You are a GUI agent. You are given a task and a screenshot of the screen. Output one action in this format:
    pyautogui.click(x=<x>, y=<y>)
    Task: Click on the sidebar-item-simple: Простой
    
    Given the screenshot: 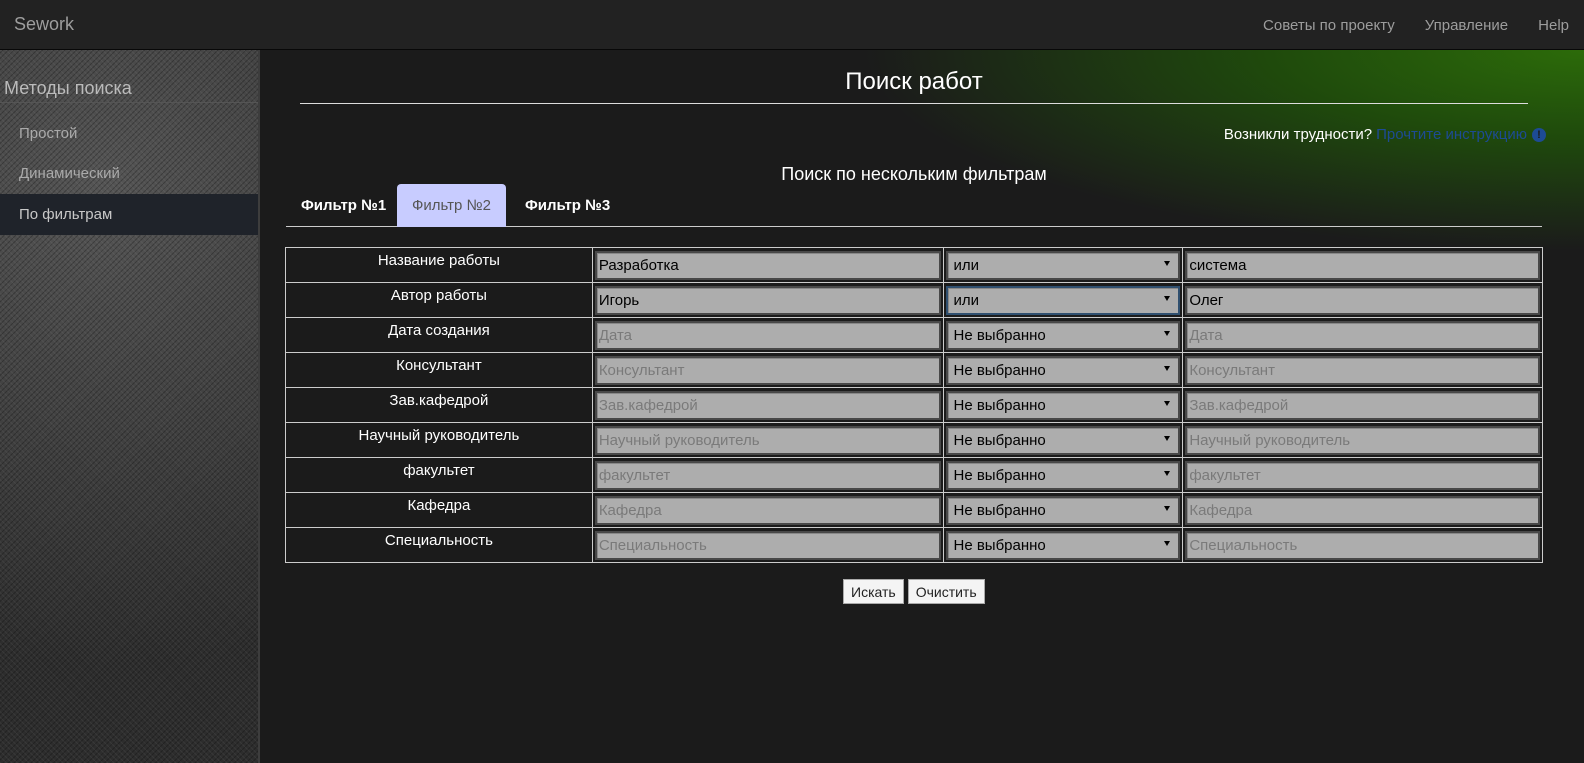 What is the action you would take?
    pyautogui.click(x=129, y=133)
    